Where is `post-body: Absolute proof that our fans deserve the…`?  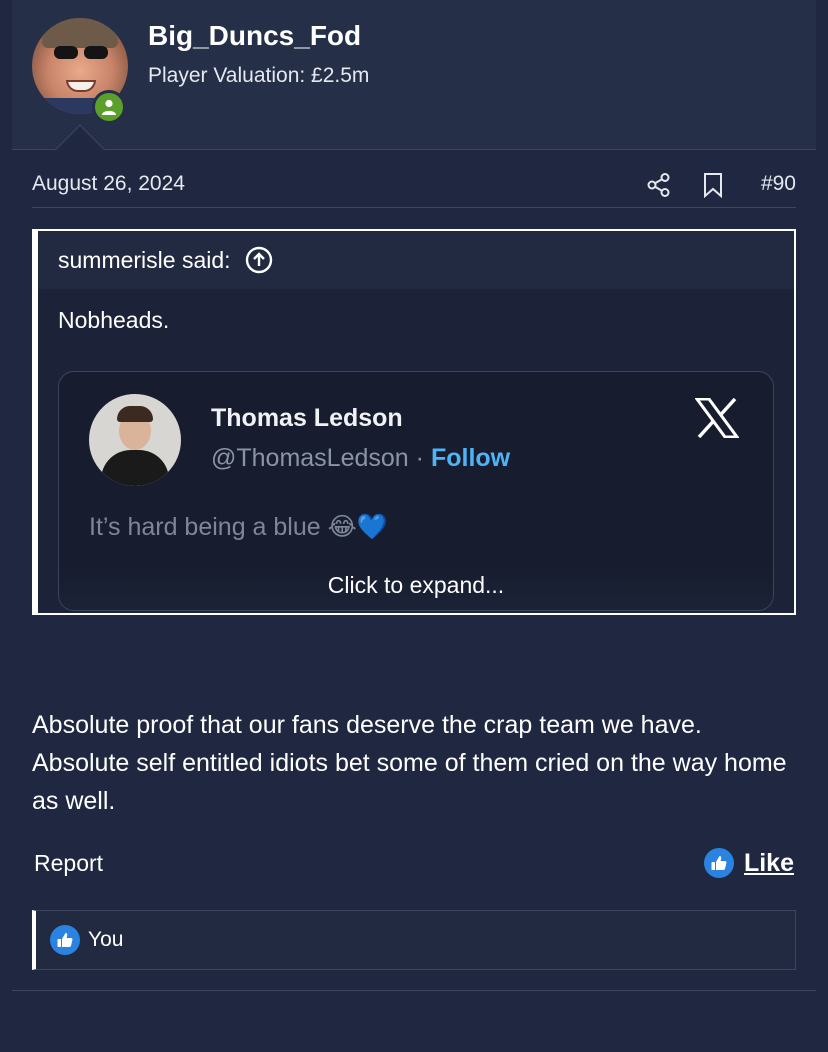
post-body: Absolute proof that our fans deserve the… is located at coordinates (409, 763).